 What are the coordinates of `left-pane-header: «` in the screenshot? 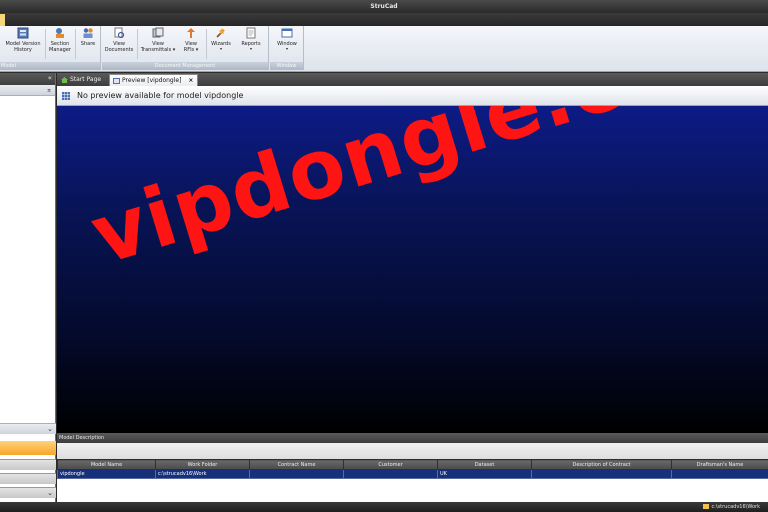 It's located at (27, 79).